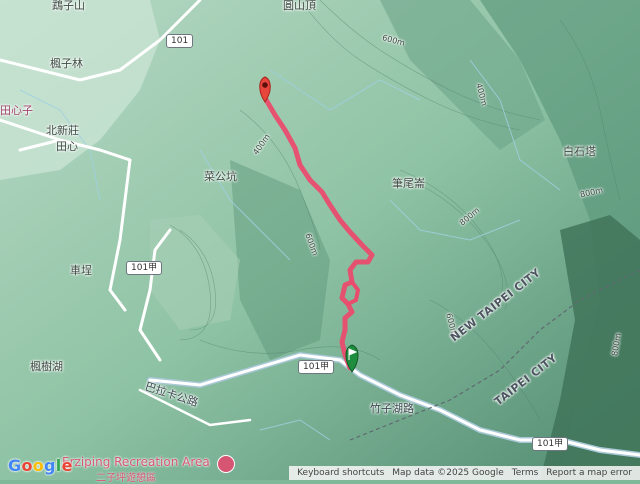 The height and width of the screenshot is (484, 640). What do you see at coordinates (226, 464) in the screenshot?
I see `camera-icon` at bounding box center [226, 464].